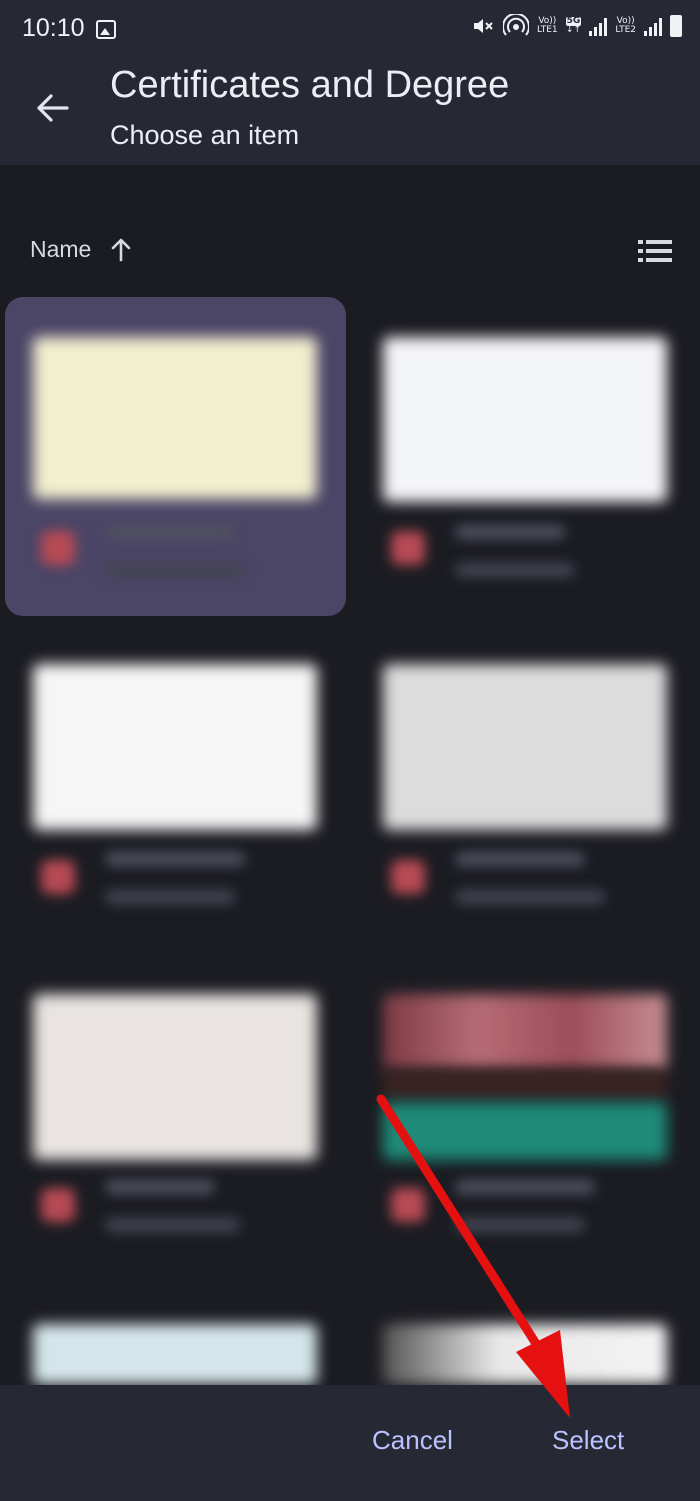  What do you see at coordinates (350, 29) in the screenshot?
I see `status-bar: 10:10 Vo)) LTE1 5G ↓↑ Vo)) LTE2` at bounding box center [350, 29].